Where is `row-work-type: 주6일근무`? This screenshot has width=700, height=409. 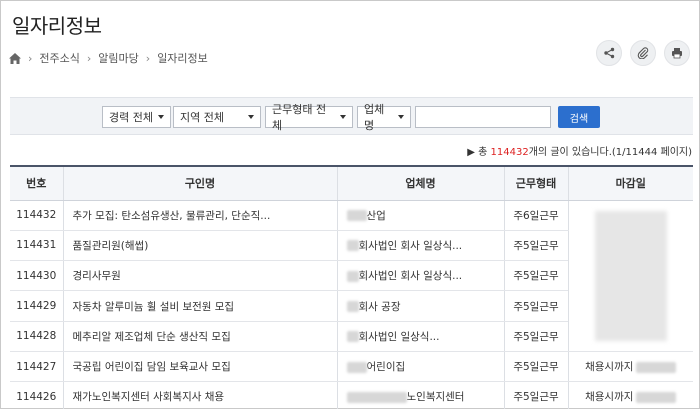
row-work-type: 주6일근무 is located at coordinates (535, 215).